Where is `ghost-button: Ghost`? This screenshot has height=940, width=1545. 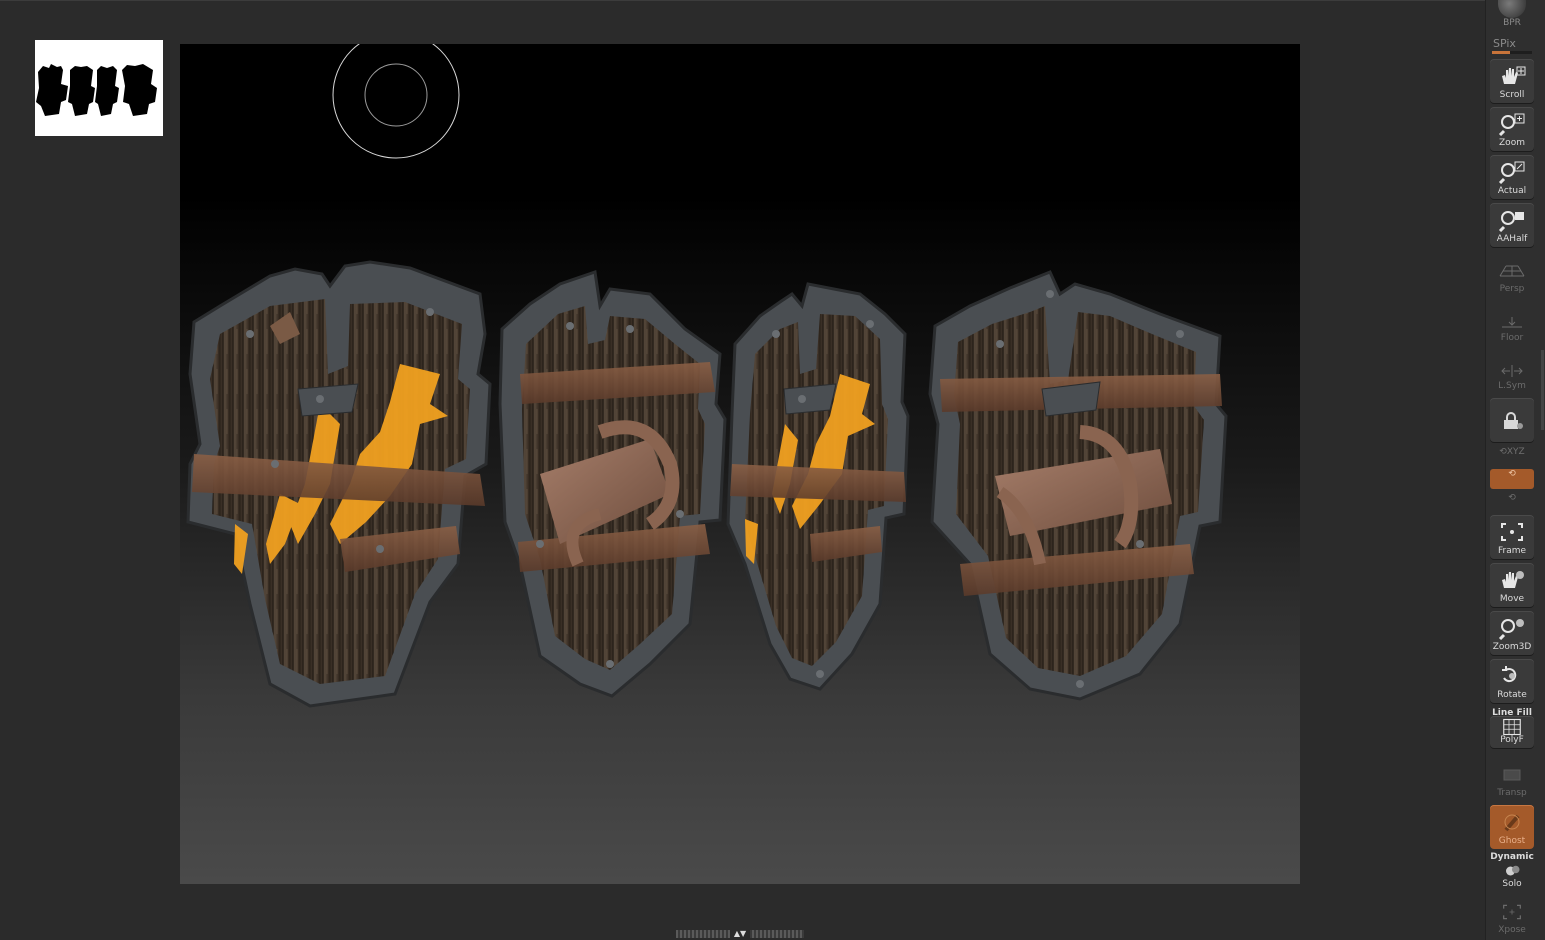
ghost-button: Ghost is located at coordinates (1512, 827).